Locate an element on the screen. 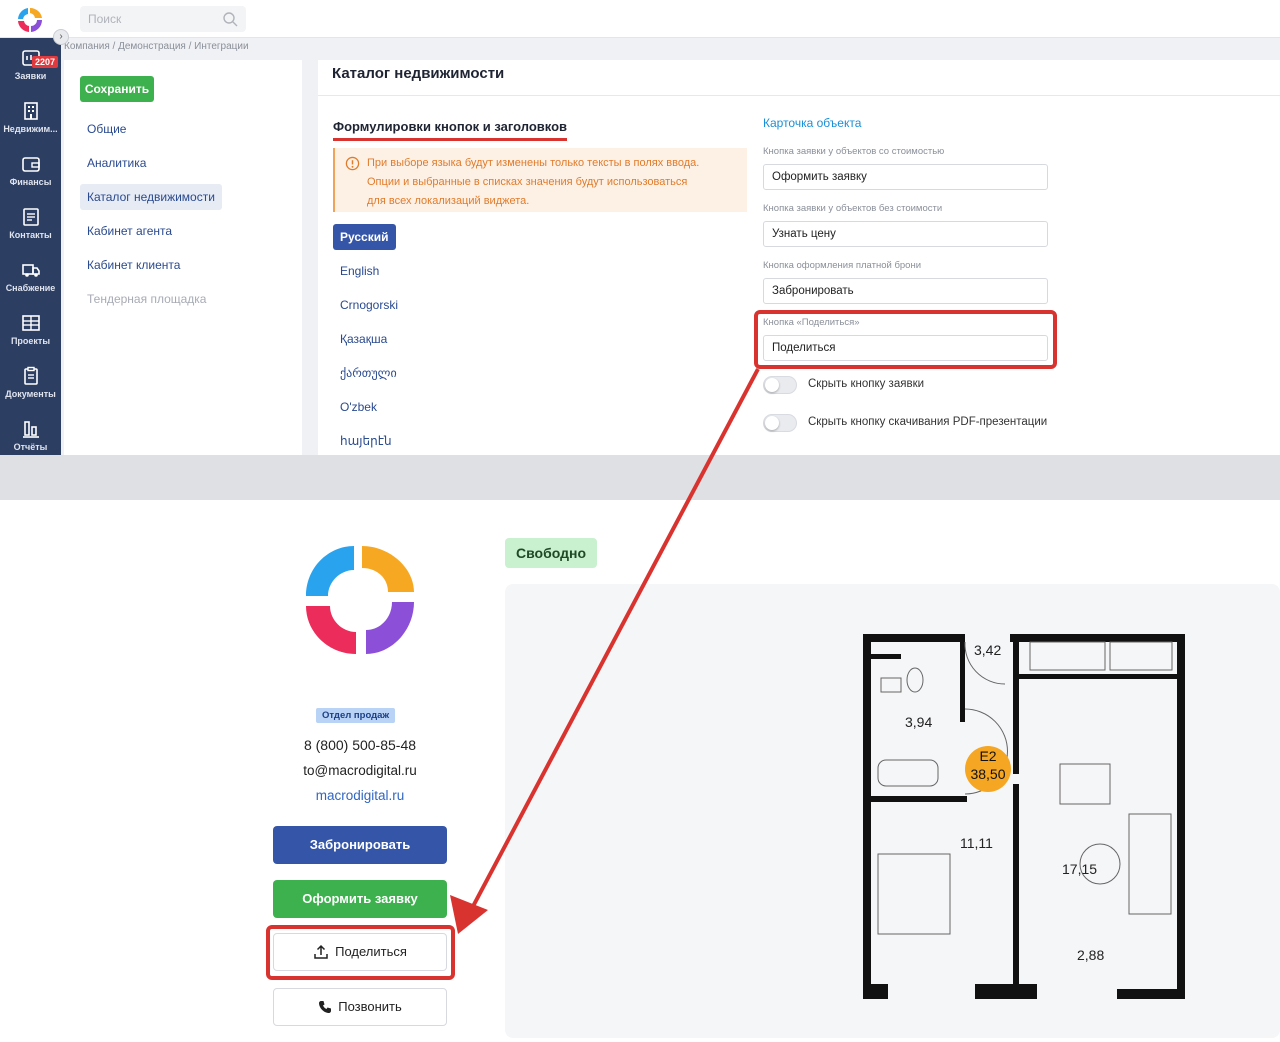 Image resolution: width=1280 pixels, height=1042 pixels. sidebar-item-label: Финансы is located at coordinates (30, 182).